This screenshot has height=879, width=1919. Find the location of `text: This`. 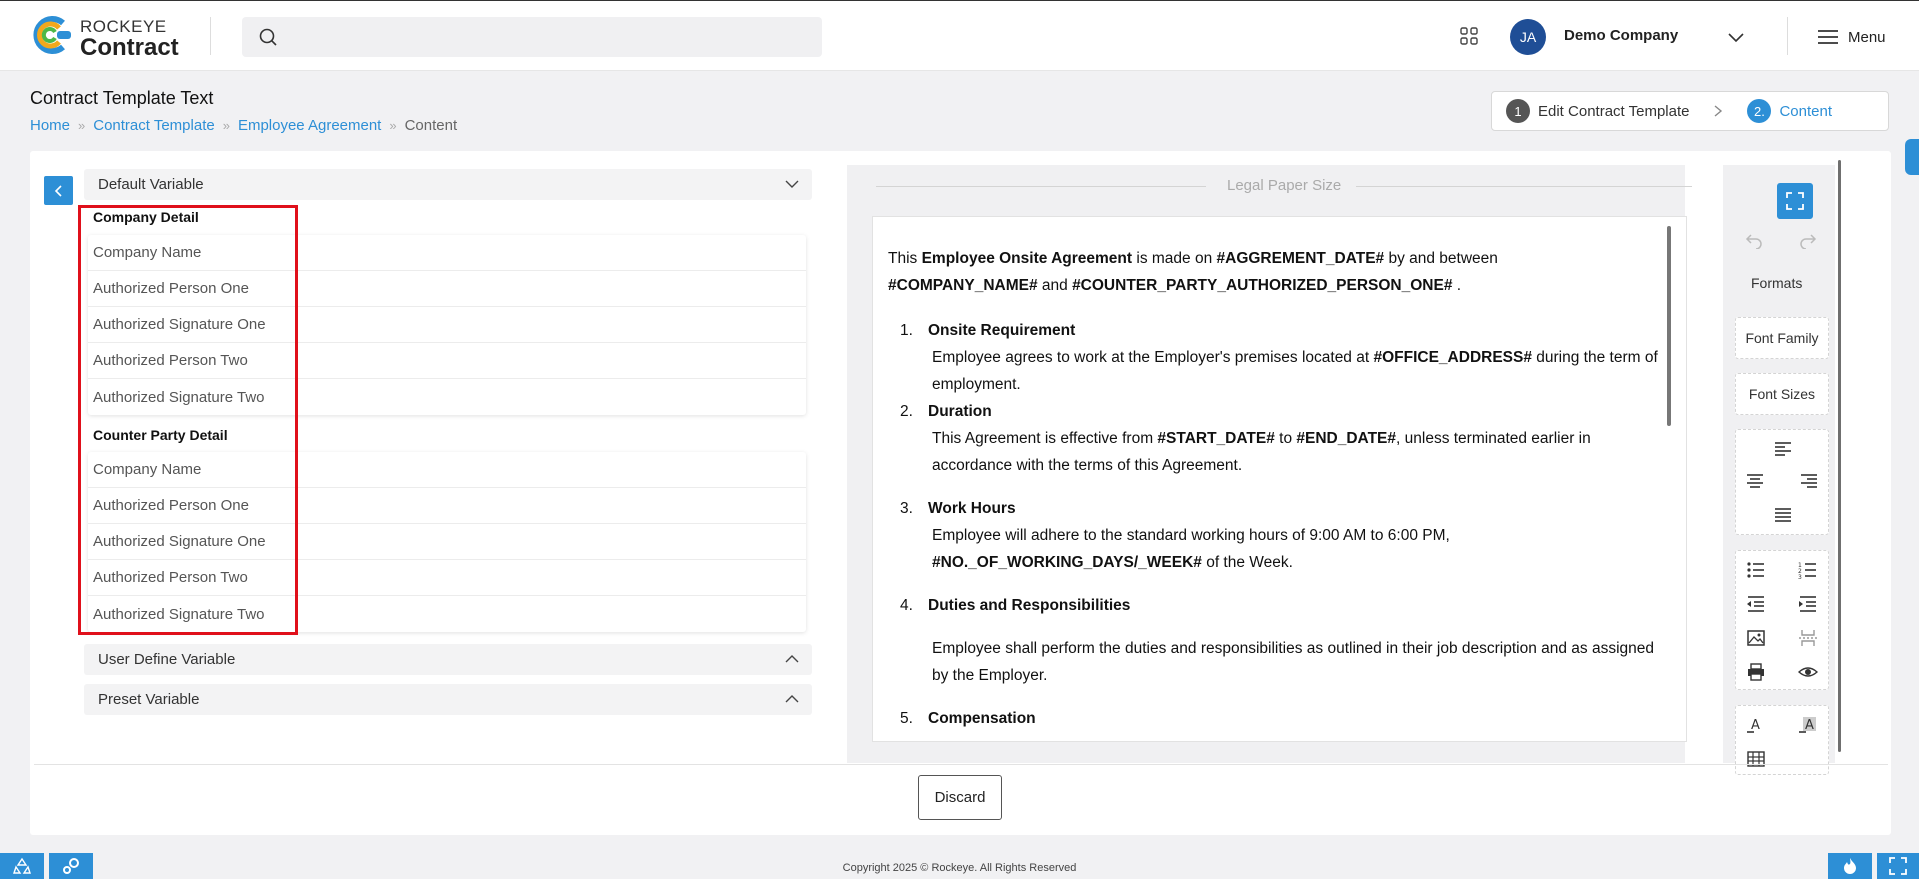

text: This is located at coordinates (905, 258).